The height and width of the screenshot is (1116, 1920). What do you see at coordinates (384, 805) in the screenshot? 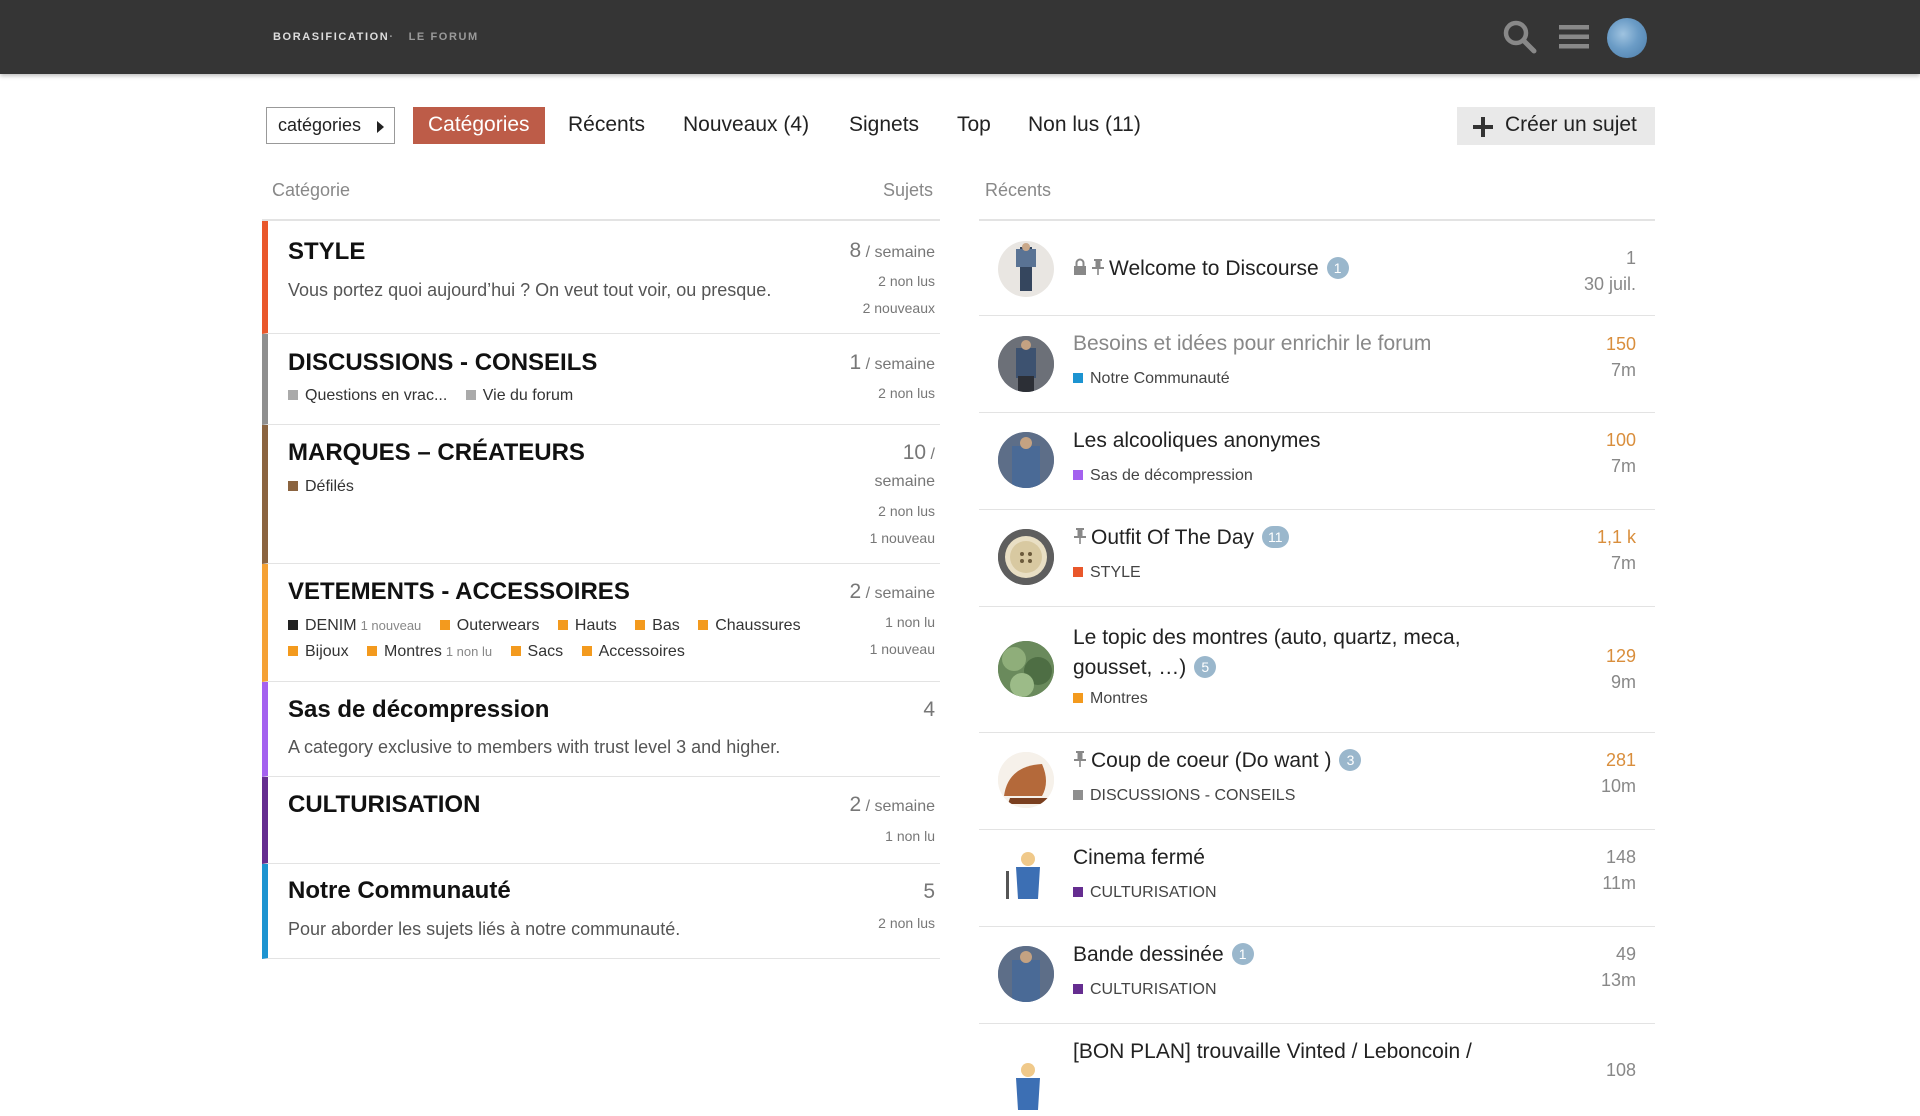
I see `category-name: CULTURISATION` at bounding box center [384, 805].